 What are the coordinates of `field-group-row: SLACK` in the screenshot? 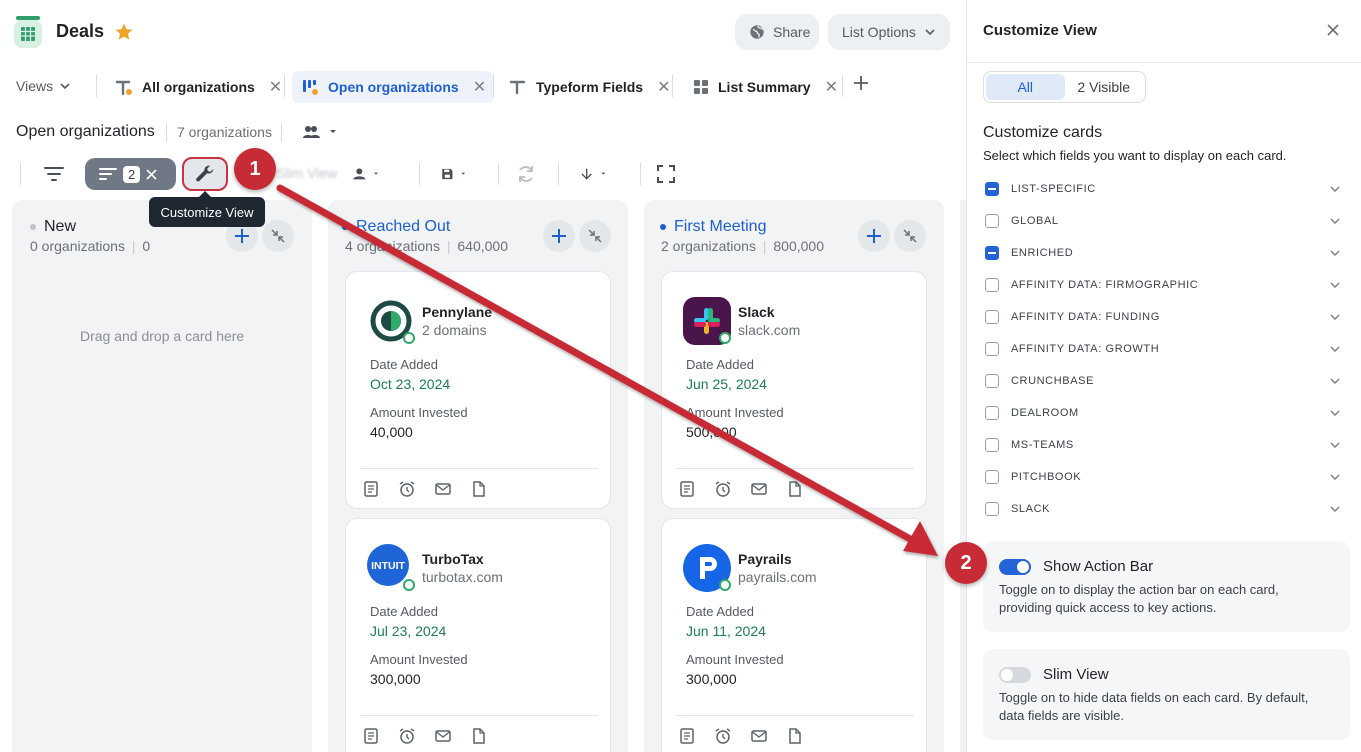 It's located at (1163, 509).